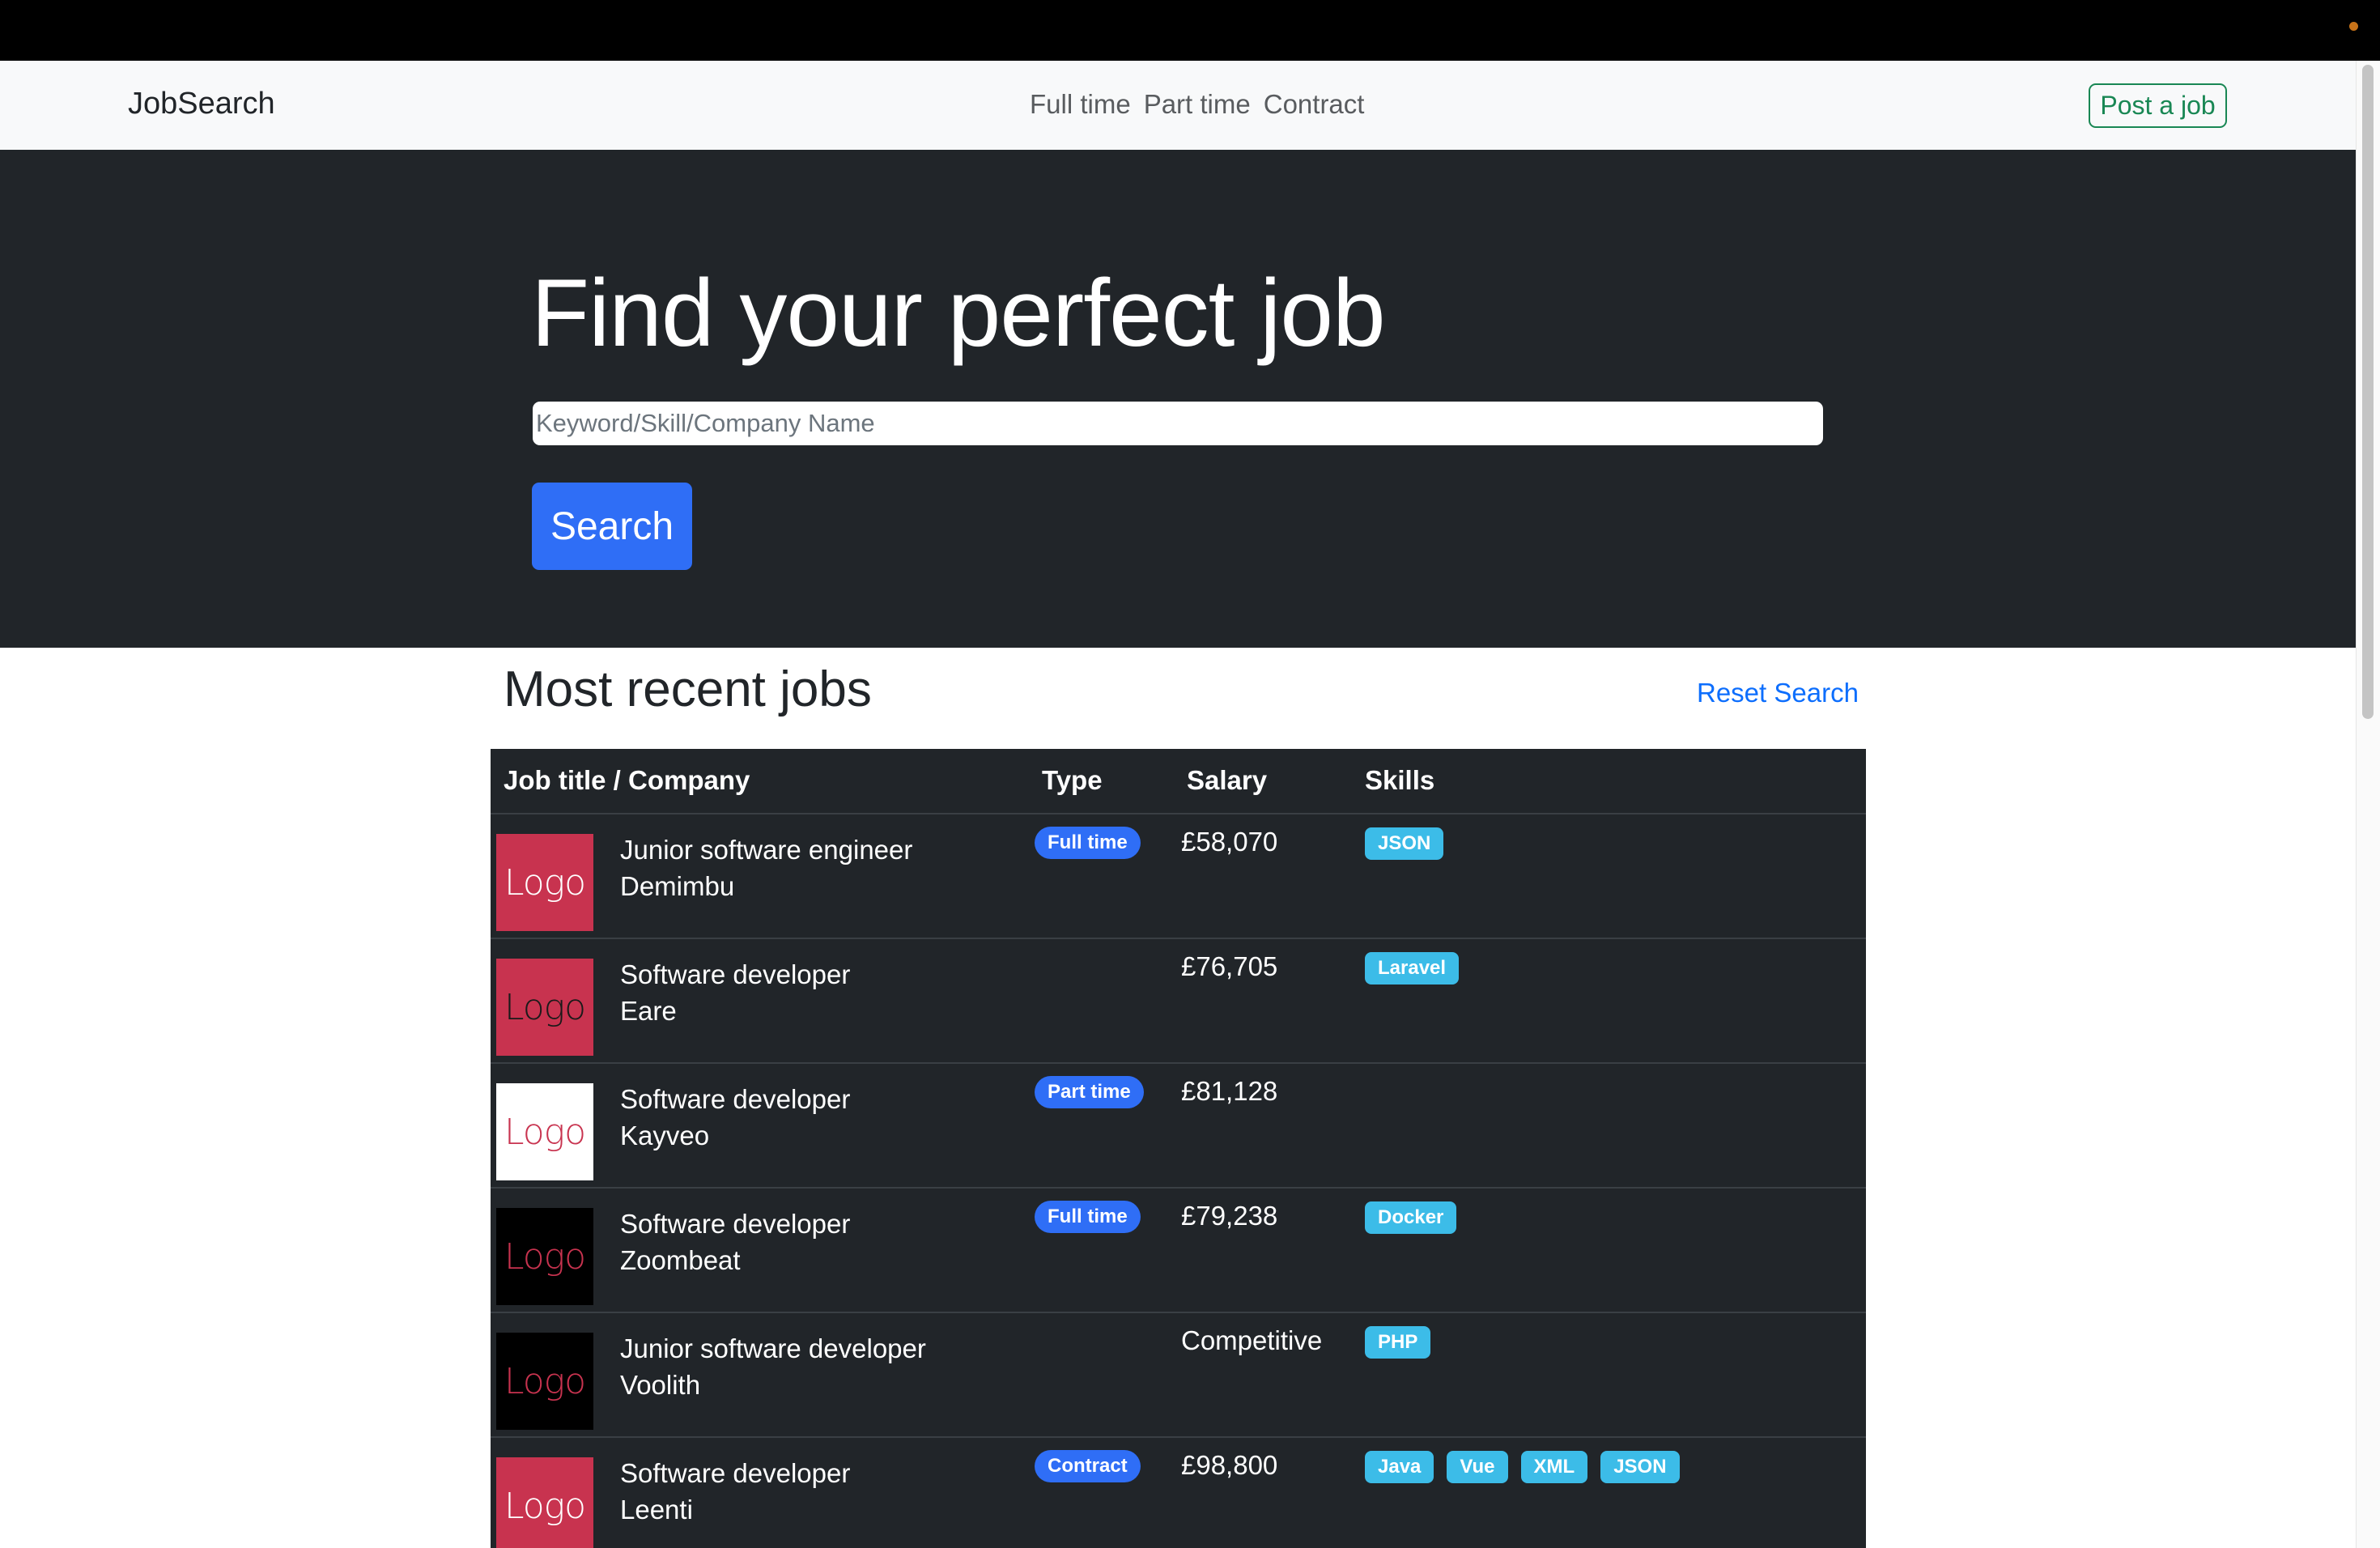  I want to click on job-title: Junior software developer, so click(773, 1349).